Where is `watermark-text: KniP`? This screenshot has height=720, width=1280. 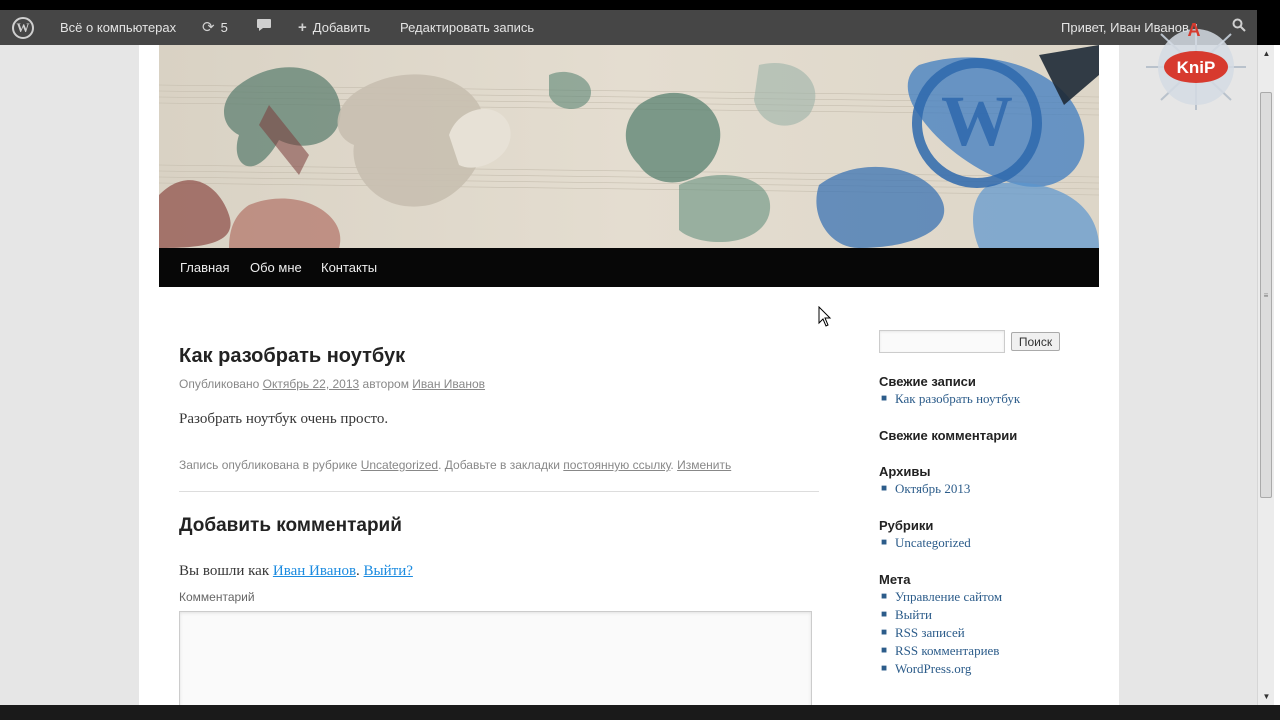
watermark-text: KniP is located at coordinates (1196, 67).